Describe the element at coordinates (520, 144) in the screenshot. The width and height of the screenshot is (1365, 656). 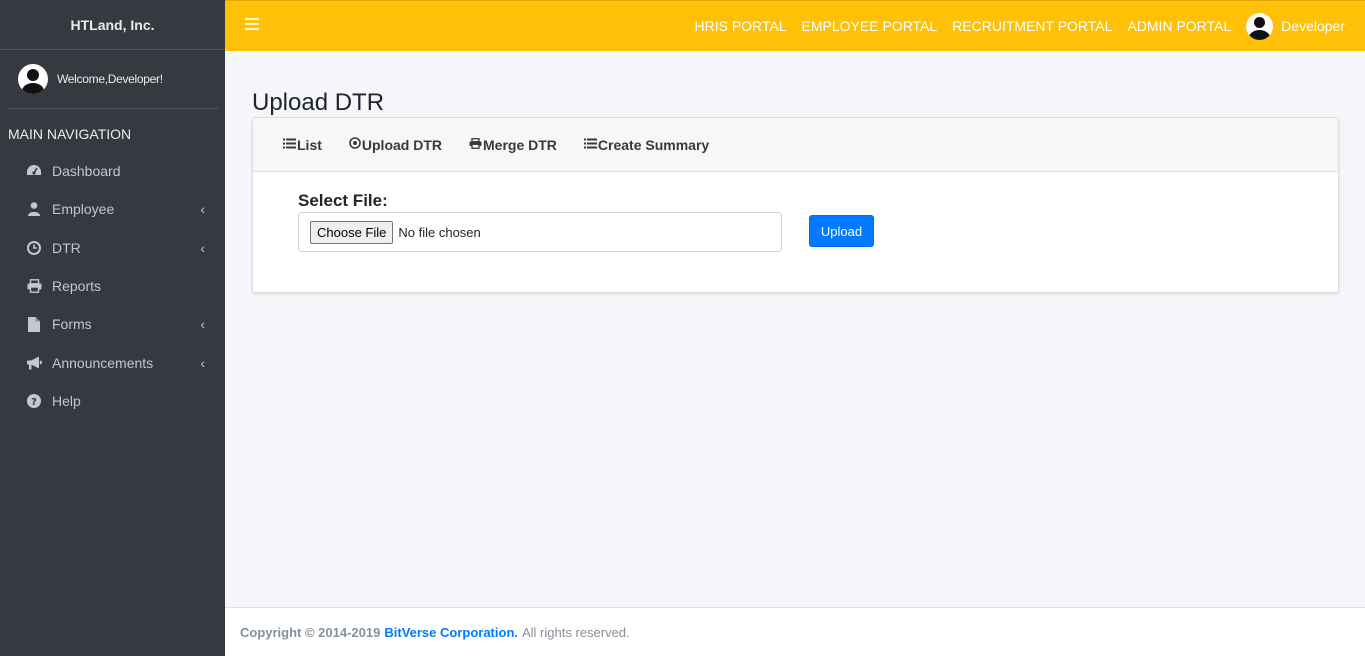
I see `tab-label: Merge DTR` at that location.